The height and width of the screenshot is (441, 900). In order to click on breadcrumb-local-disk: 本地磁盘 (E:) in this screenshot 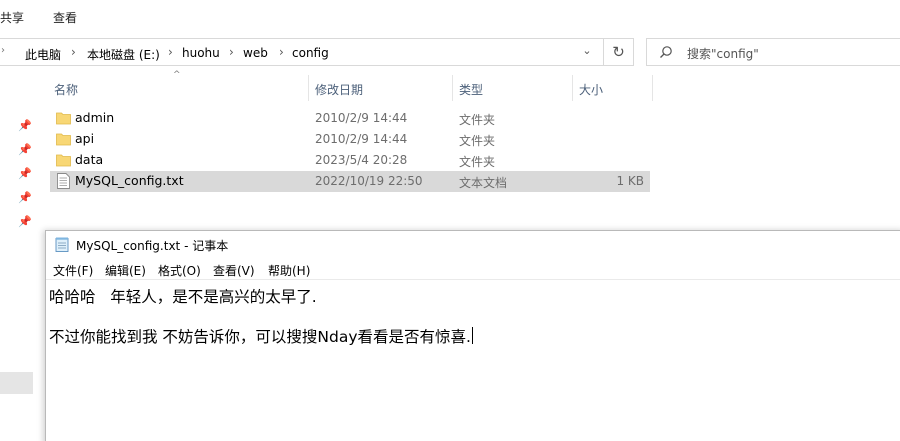, I will do `click(123, 54)`.